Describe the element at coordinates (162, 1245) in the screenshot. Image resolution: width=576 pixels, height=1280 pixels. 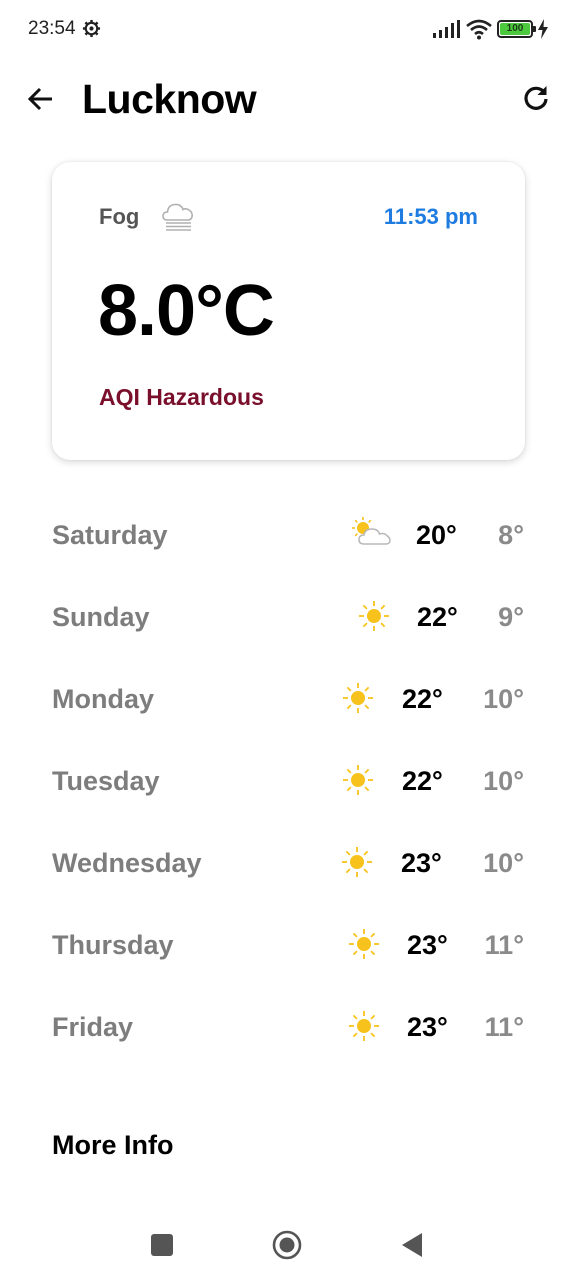
I see `recents-button` at that location.